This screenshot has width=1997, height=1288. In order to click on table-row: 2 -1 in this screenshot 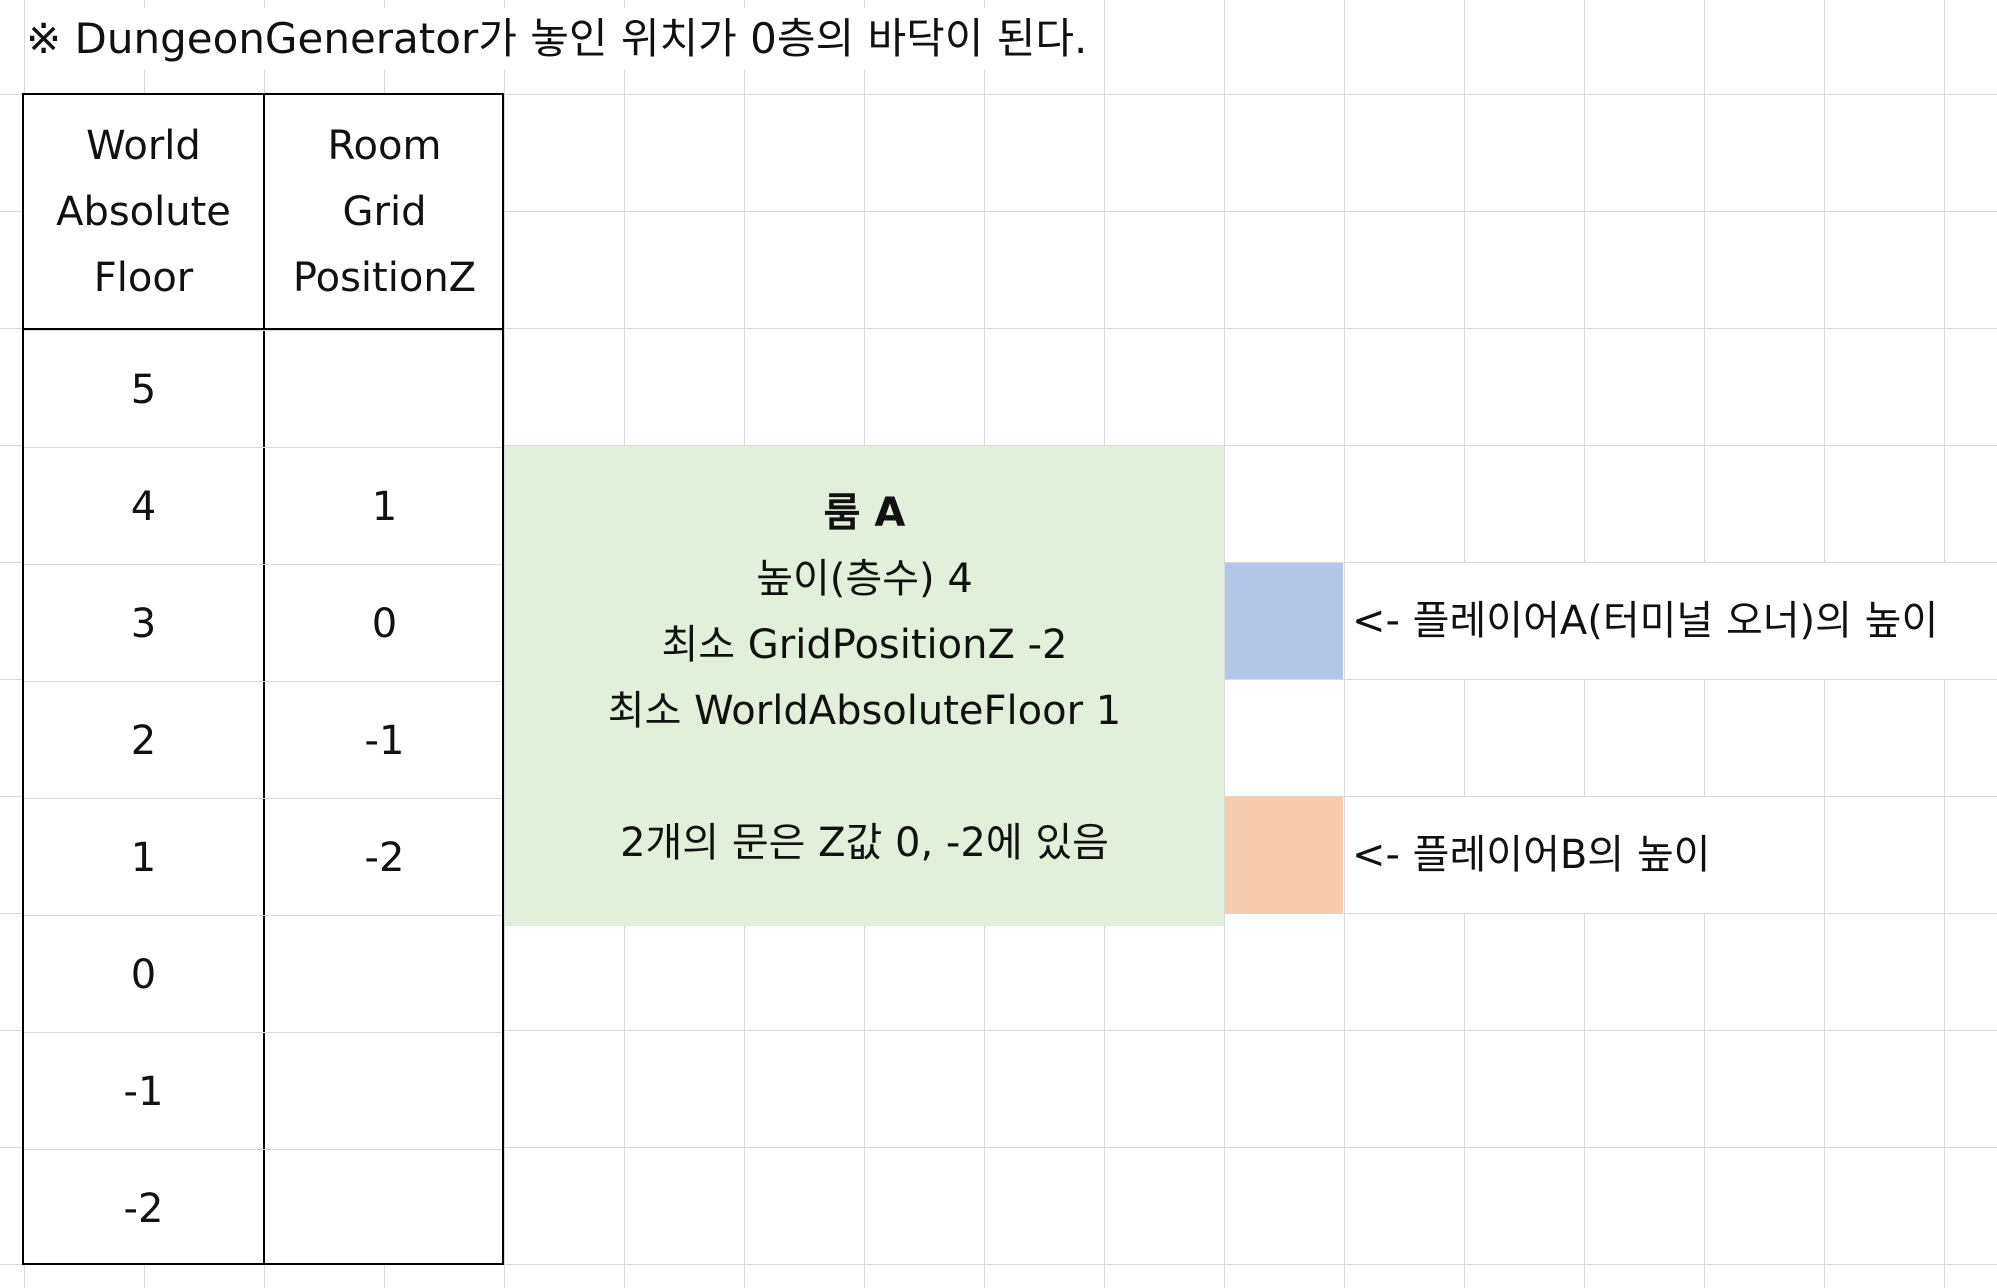, I will do `click(263, 740)`.